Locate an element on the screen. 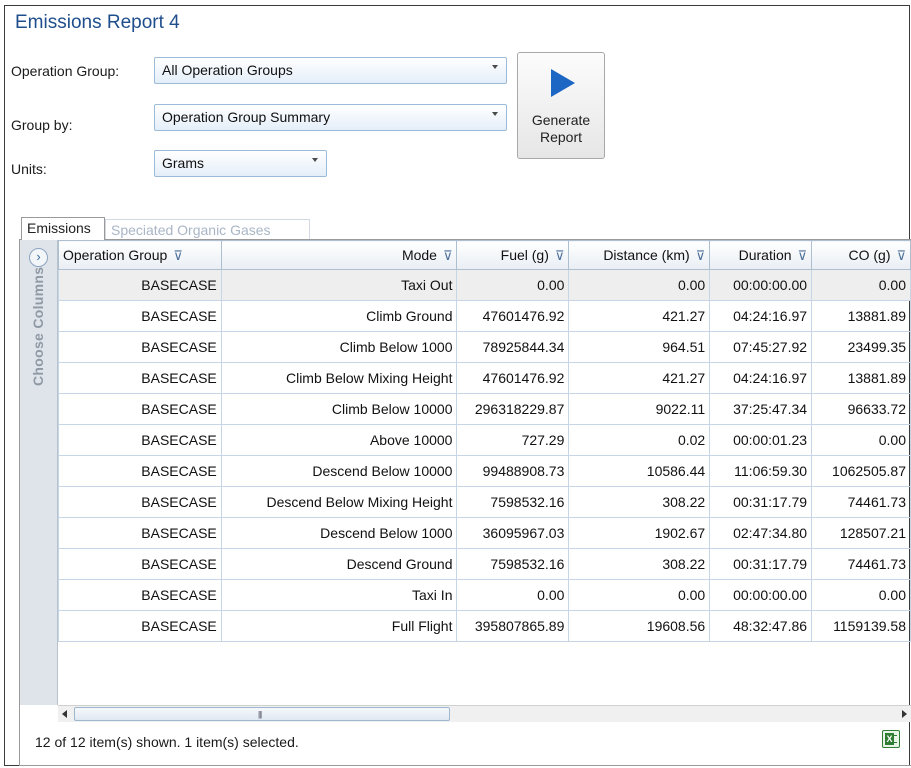 Image resolution: width=911 pixels, height=768 pixels. chevron-right-circle-icon: › is located at coordinates (38, 257).